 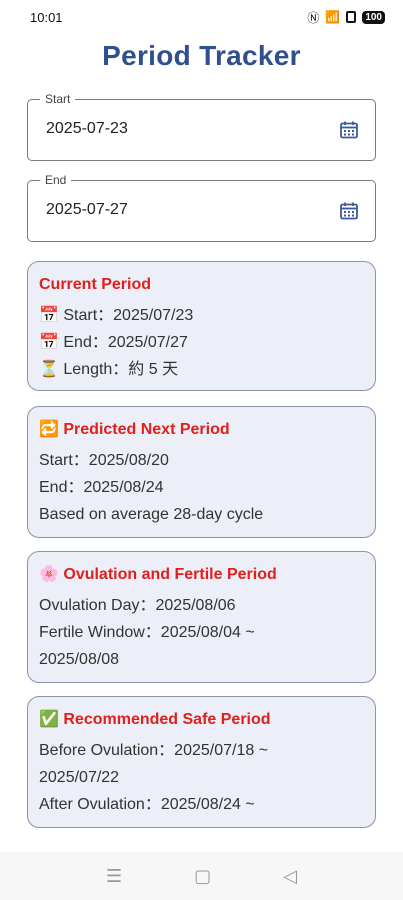 What do you see at coordinates (154, 750) in the screenshot?
I see `safe-before-line-1: Before Ovulation：2025/07/18 ~` at bounding box center [154, 750].